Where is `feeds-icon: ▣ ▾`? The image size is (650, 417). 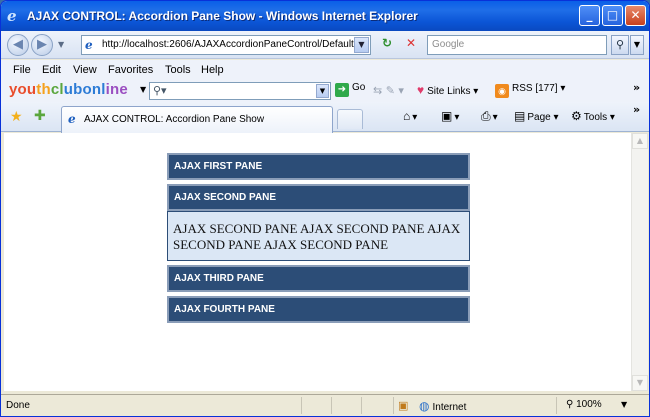 feeds-icon: ▣ ▾ is located at coordinates (450, 116).